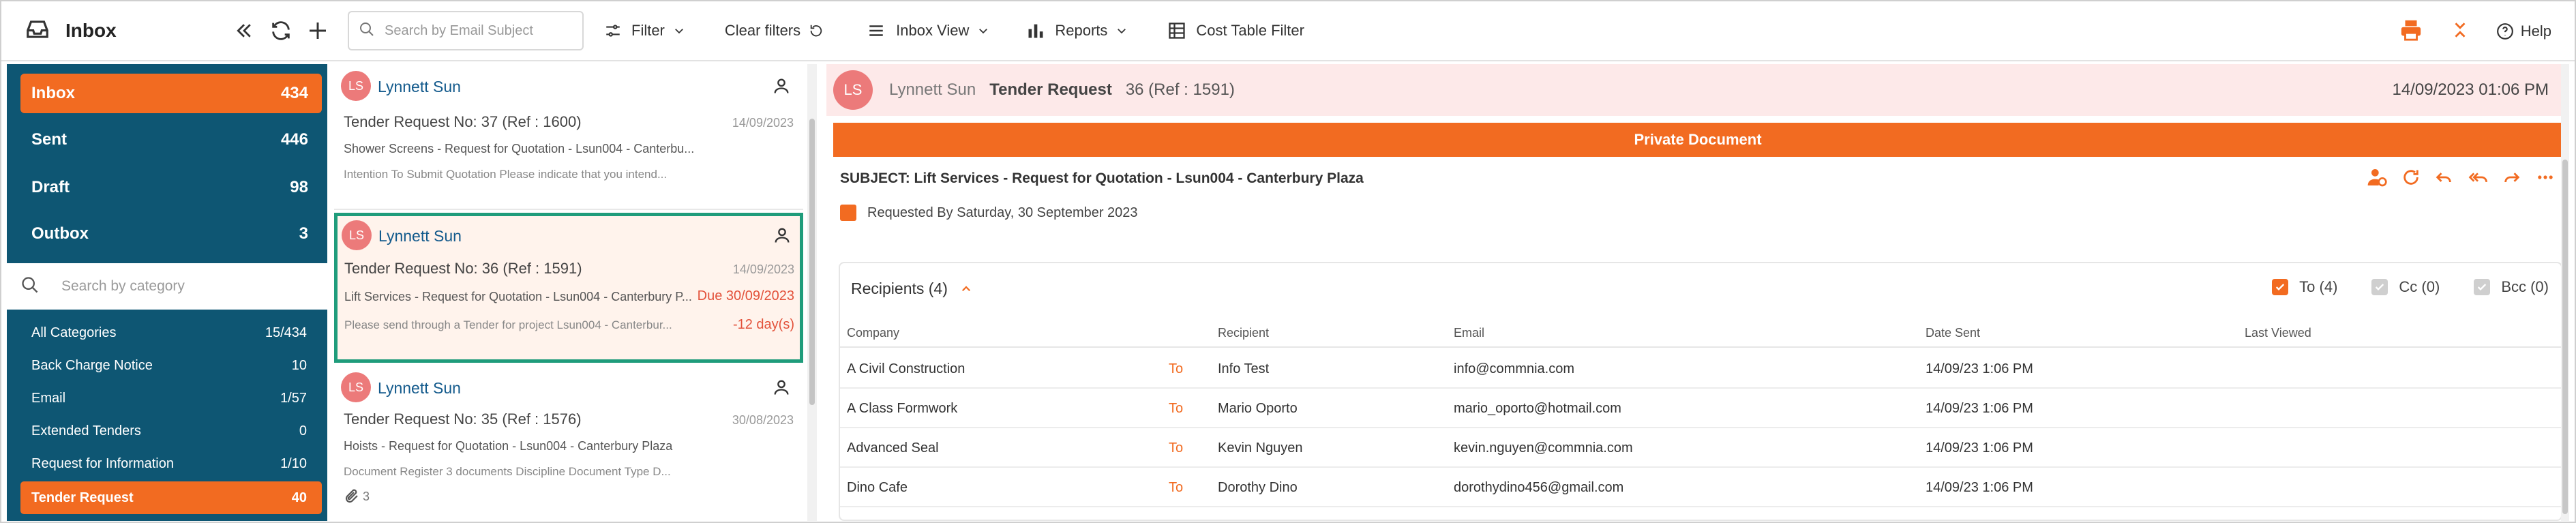 Image resolution: width=2576 pixels, height=523 pixels. I want to click on search-icon, so click(367, 31).